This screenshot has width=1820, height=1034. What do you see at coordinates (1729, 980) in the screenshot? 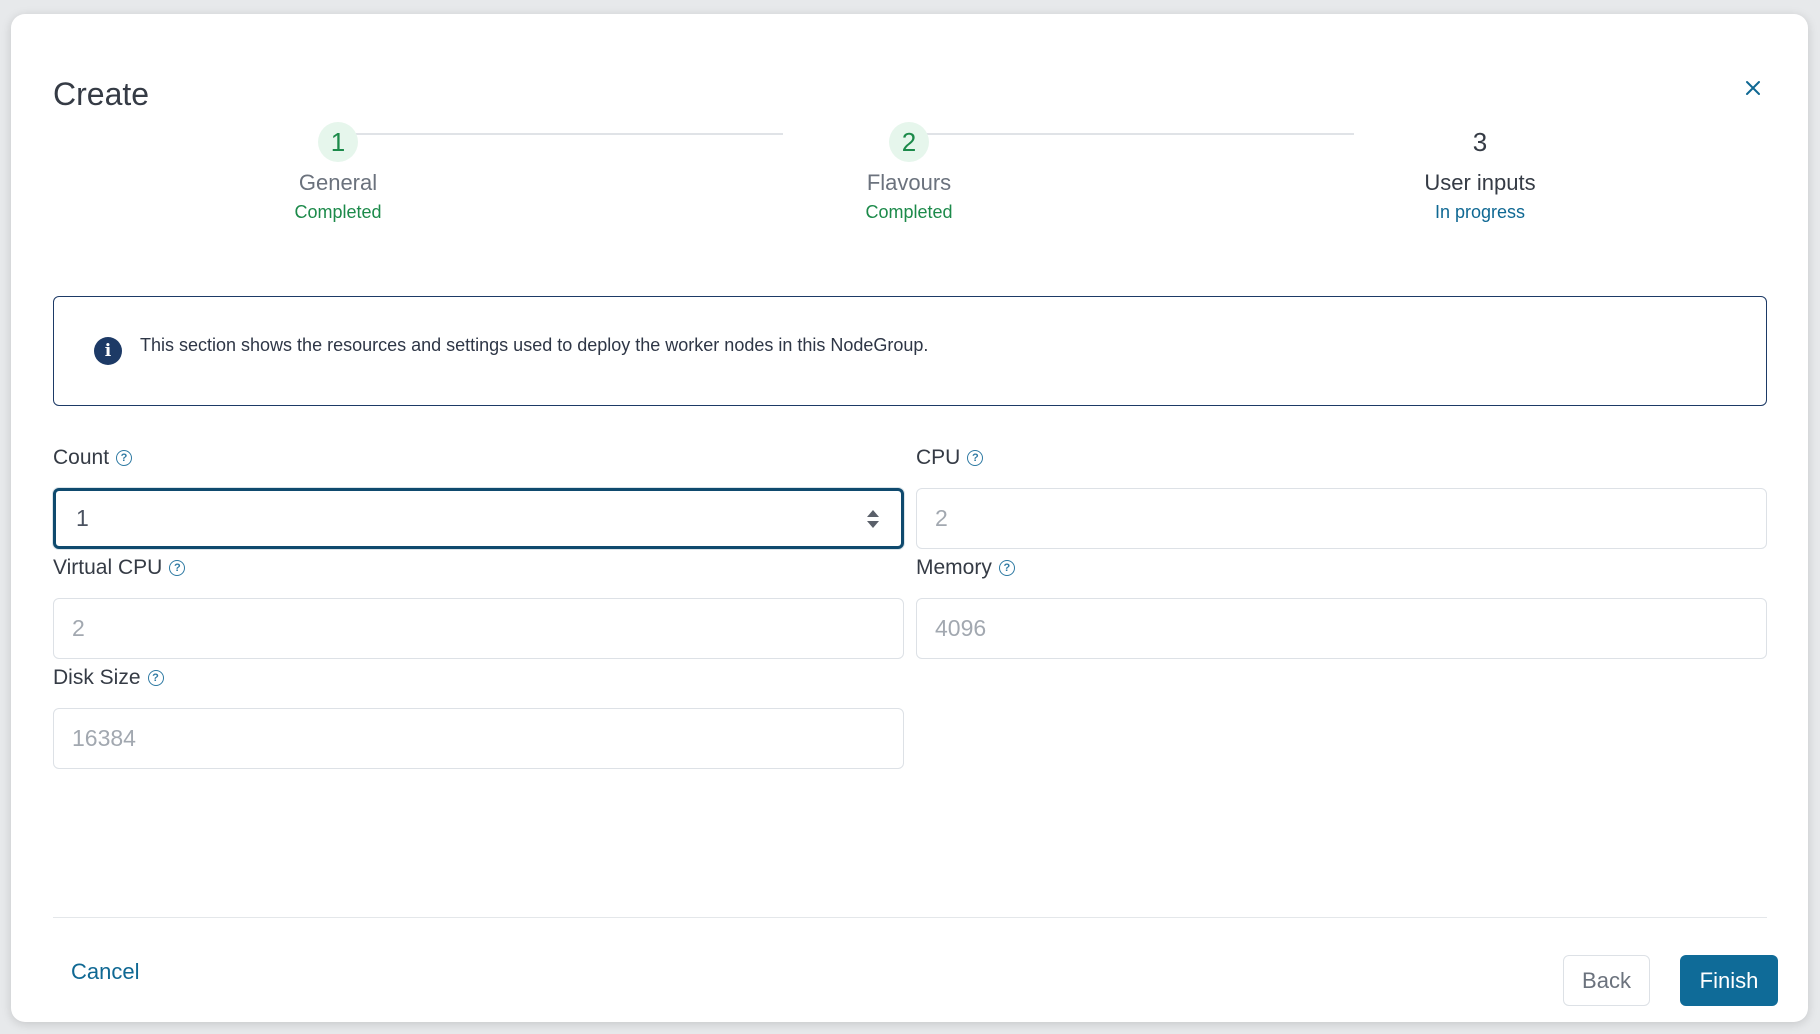
I see `finish-button: Finish` at bounding box center [1729, 980].